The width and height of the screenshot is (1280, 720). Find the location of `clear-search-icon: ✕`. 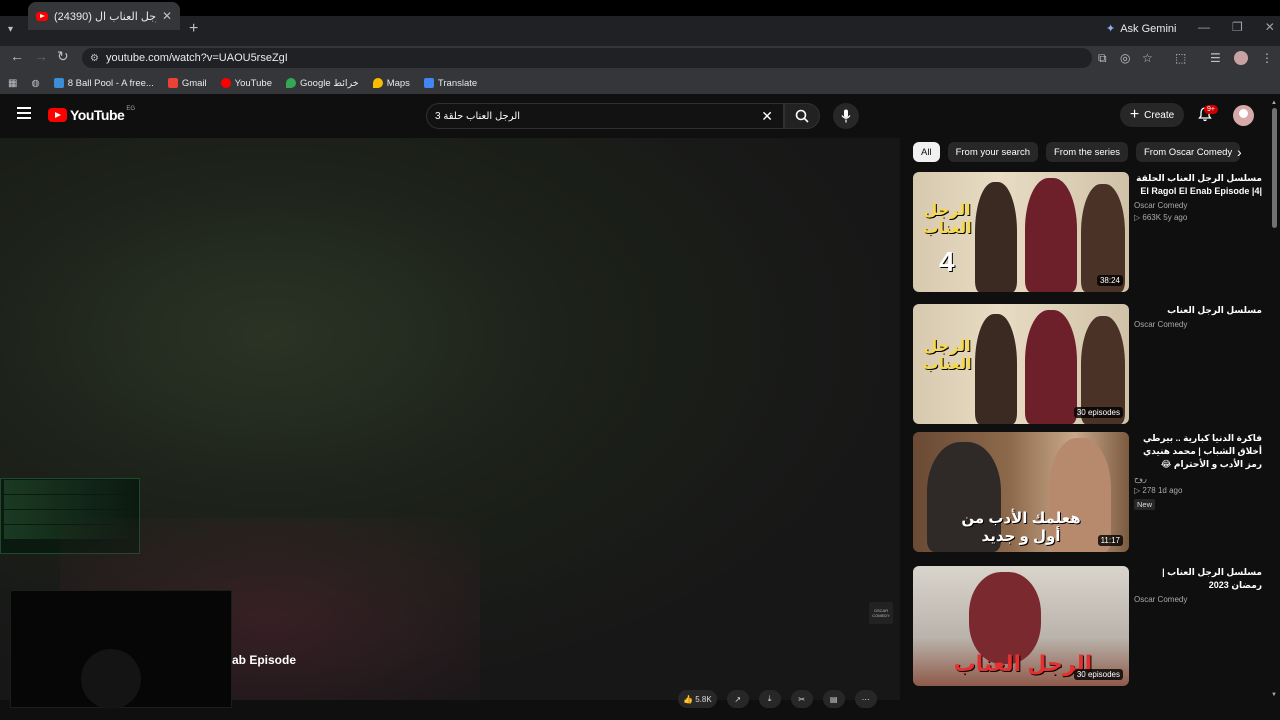

clear-search-icon: ✕ is located at coordinates (767, 116).